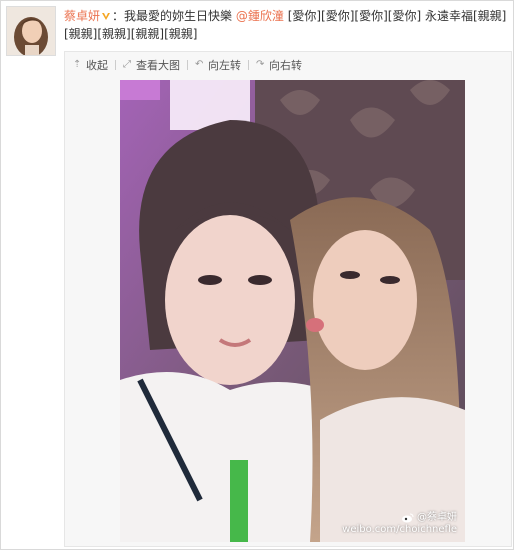 The width and height of the screenshot is (514, 550). I want to click on collapse-button: ⇡ 收起, so click(90, 65).